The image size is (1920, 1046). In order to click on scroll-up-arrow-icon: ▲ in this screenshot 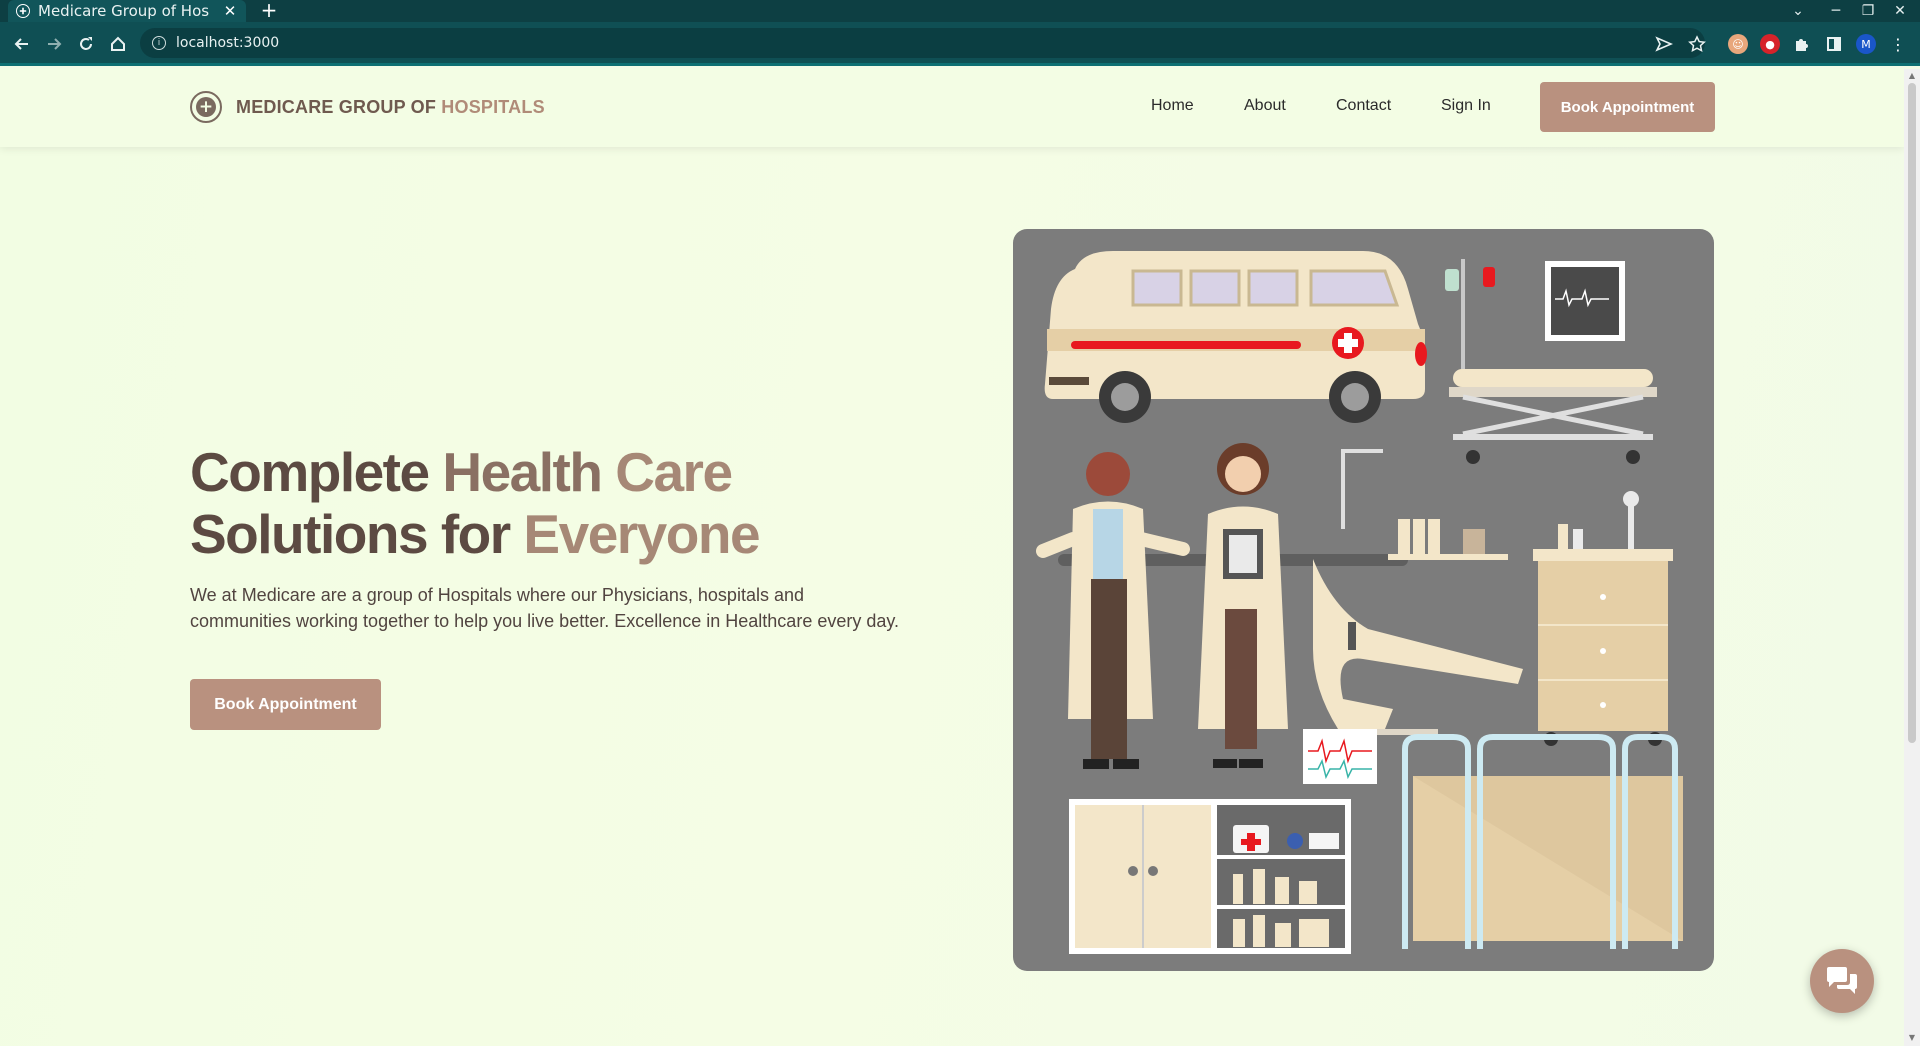, I will do `click(1912, 76)`.